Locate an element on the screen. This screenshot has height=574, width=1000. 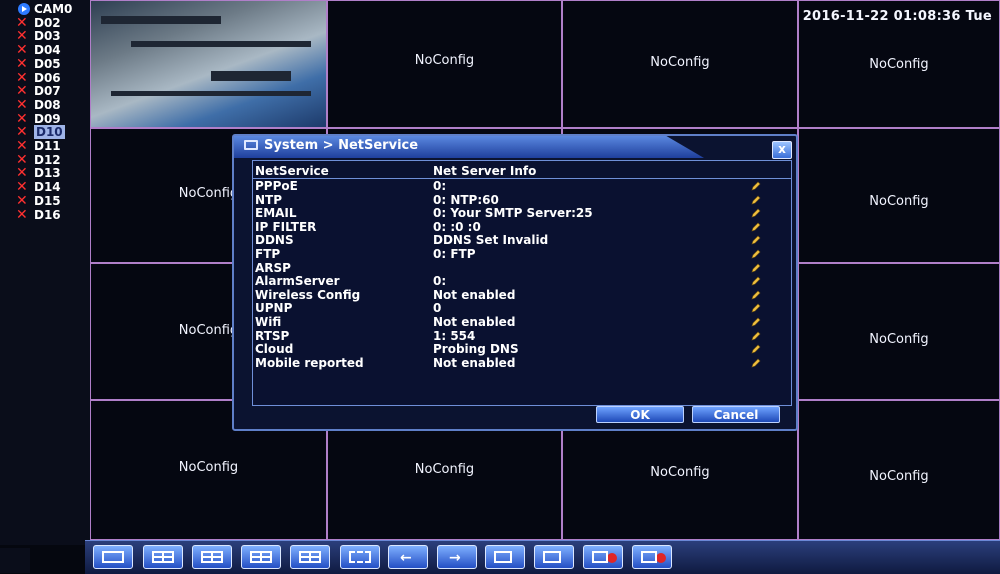
service-name: Mobile reported is located at coordinates (309, 362).